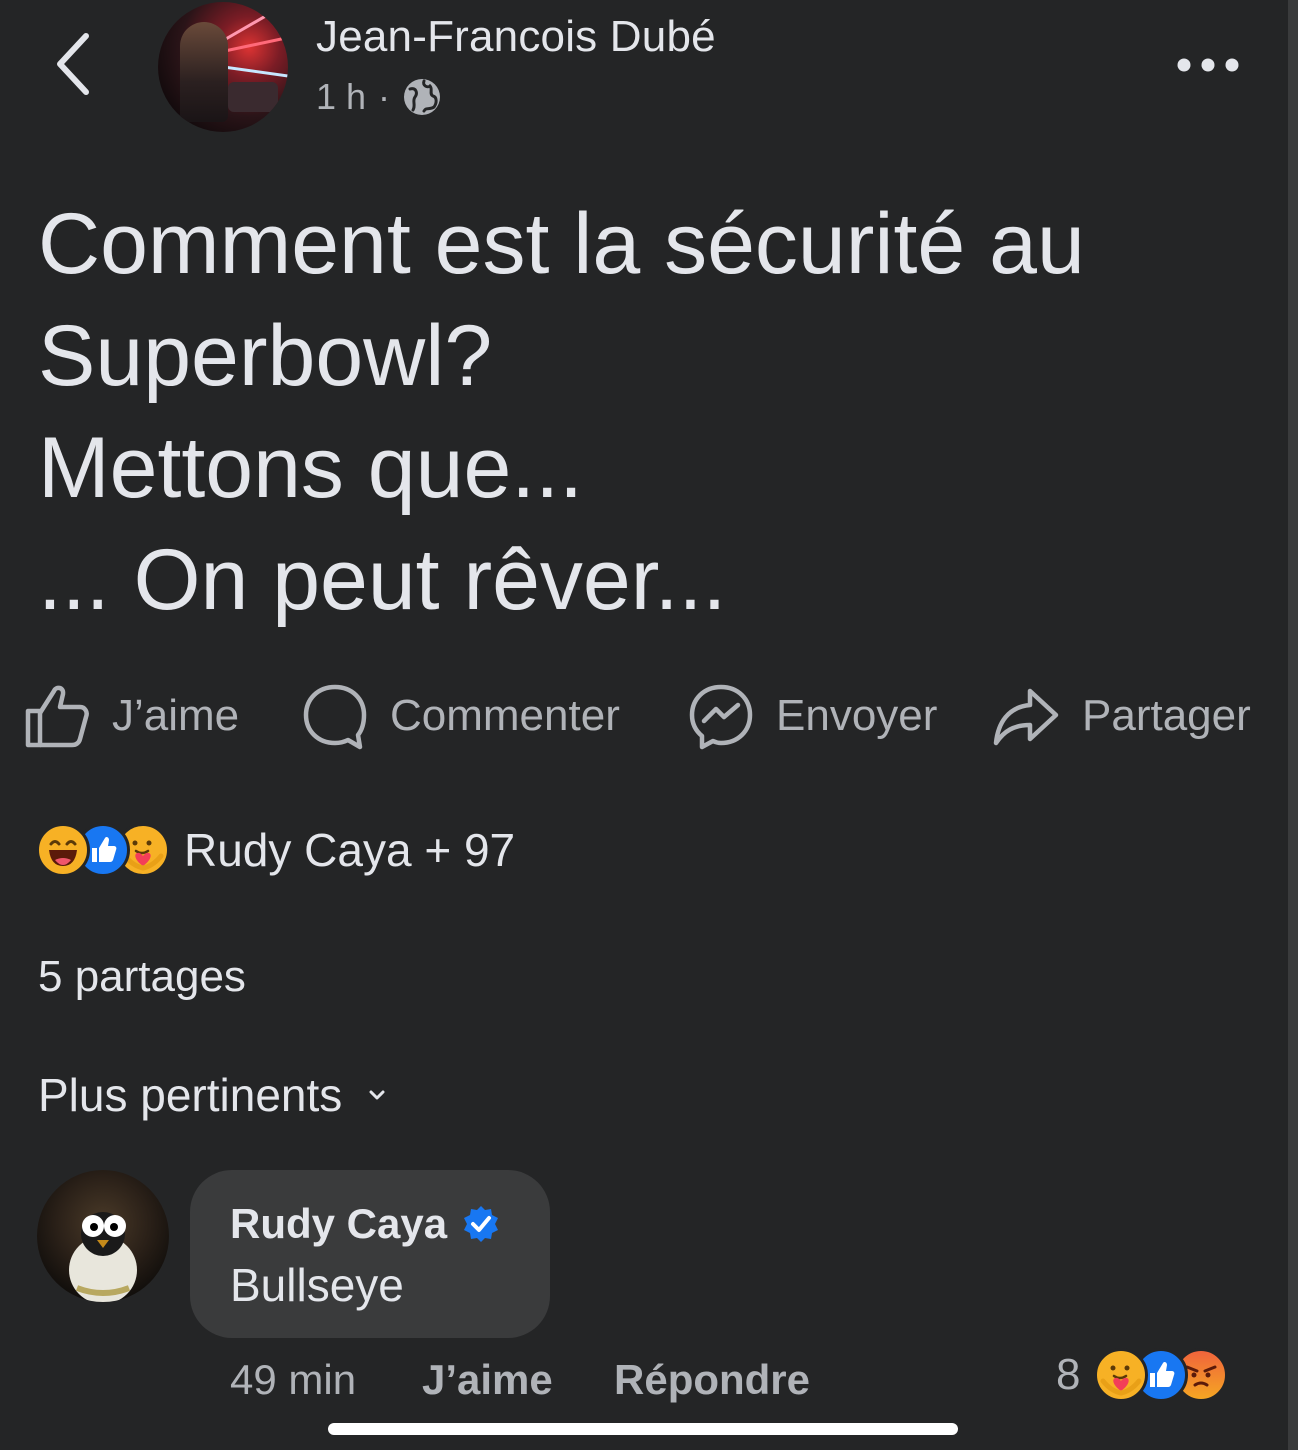 Image resolution: width=1298 pixels, height=1450 pixels. What do you see at coordinates (341, 96) in the screenshot?
I see `post-time: 1 h` at bounding box center [341, 96].